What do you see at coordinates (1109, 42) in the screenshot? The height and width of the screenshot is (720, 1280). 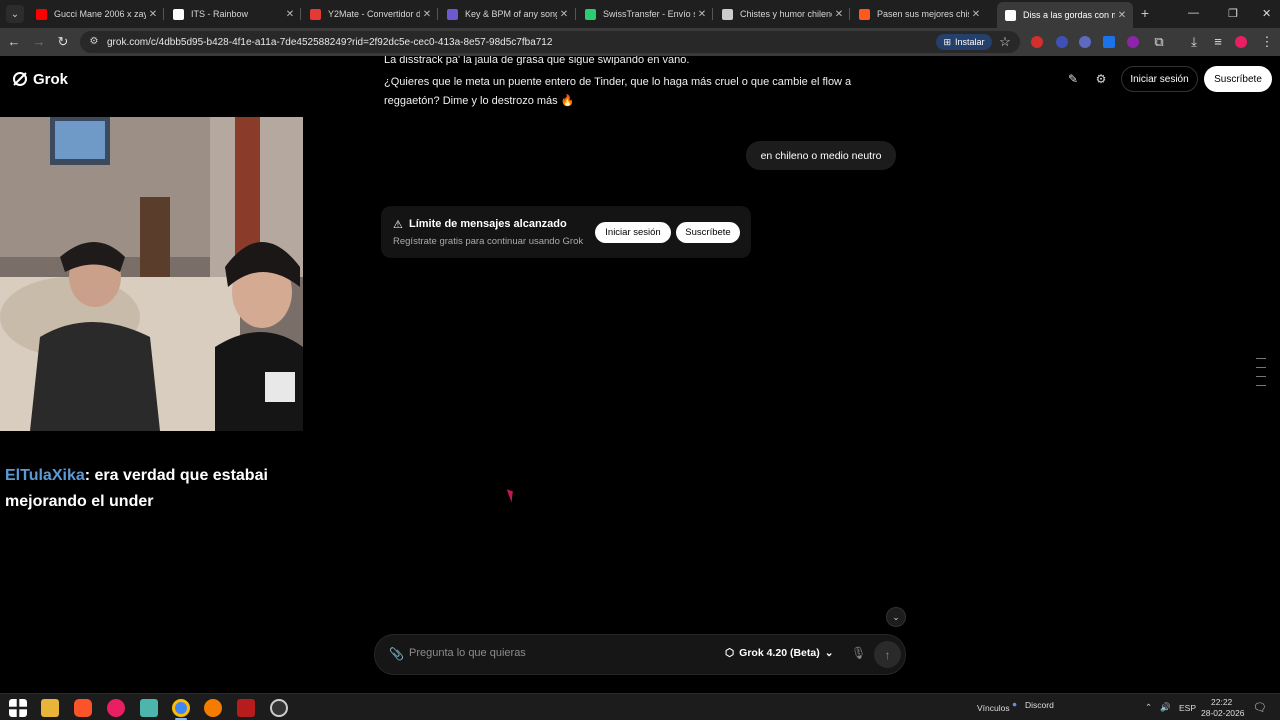 I see `translate-icon` at bounding box center [1109, 42].